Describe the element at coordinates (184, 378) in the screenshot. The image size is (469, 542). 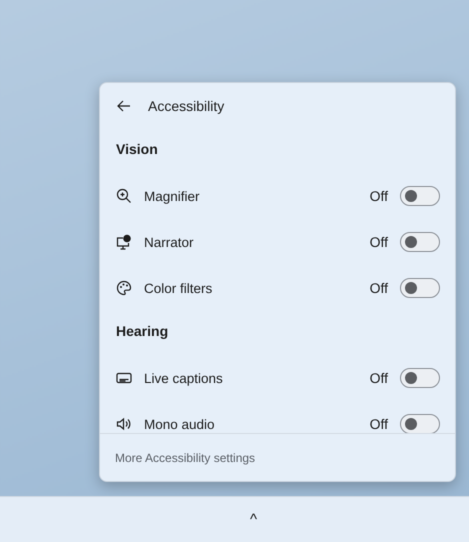
I see `setting-label: Live captions` at that location.